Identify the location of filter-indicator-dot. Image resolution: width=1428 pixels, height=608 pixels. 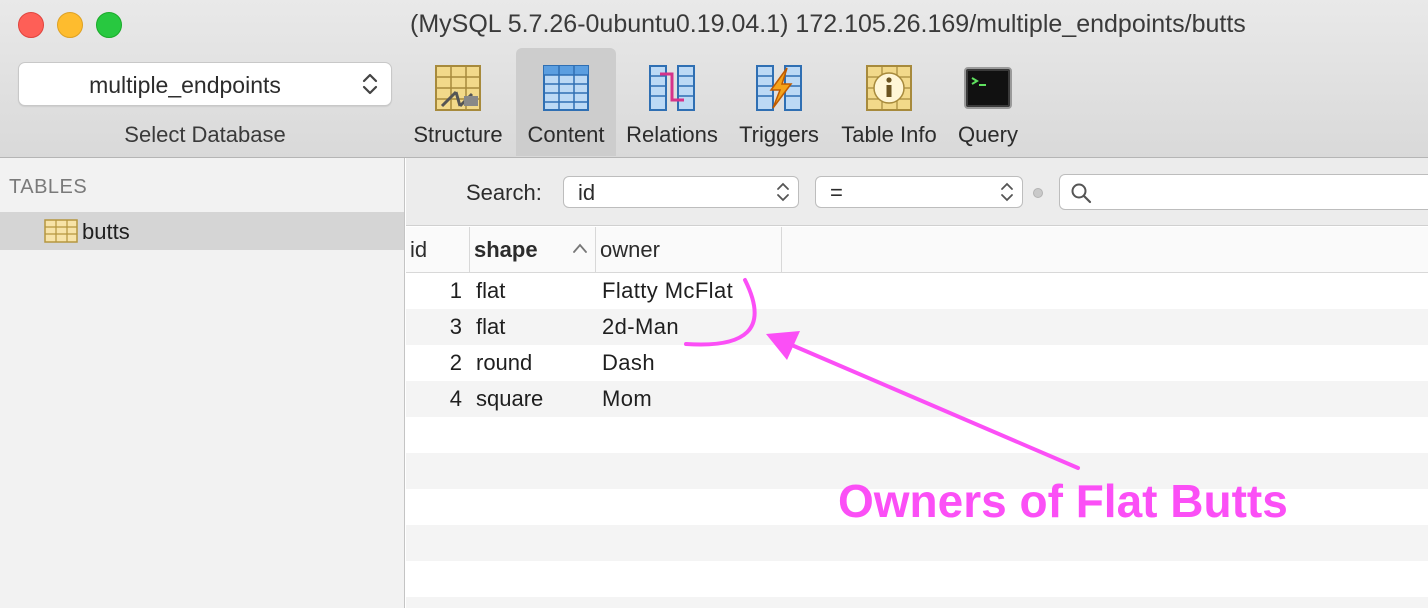
(1038, 193).